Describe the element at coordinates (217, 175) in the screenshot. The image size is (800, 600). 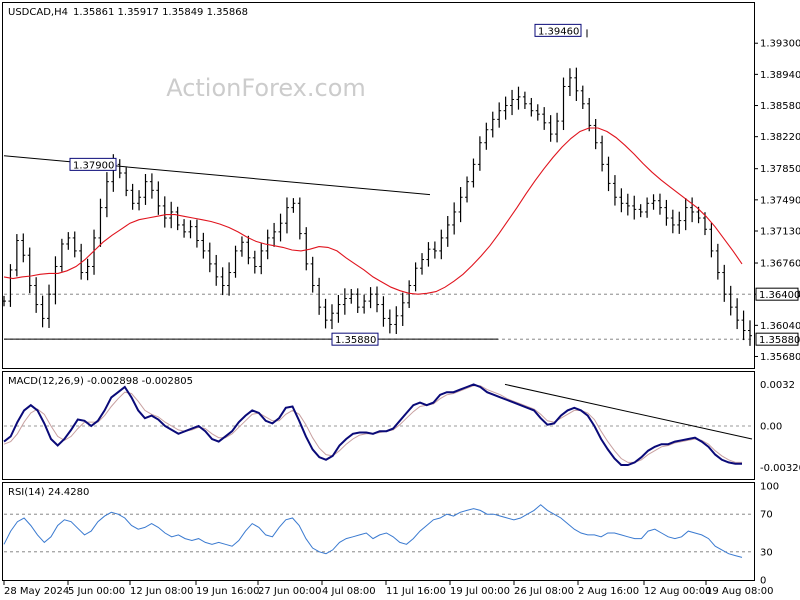
I see `price-trendline` at that location.